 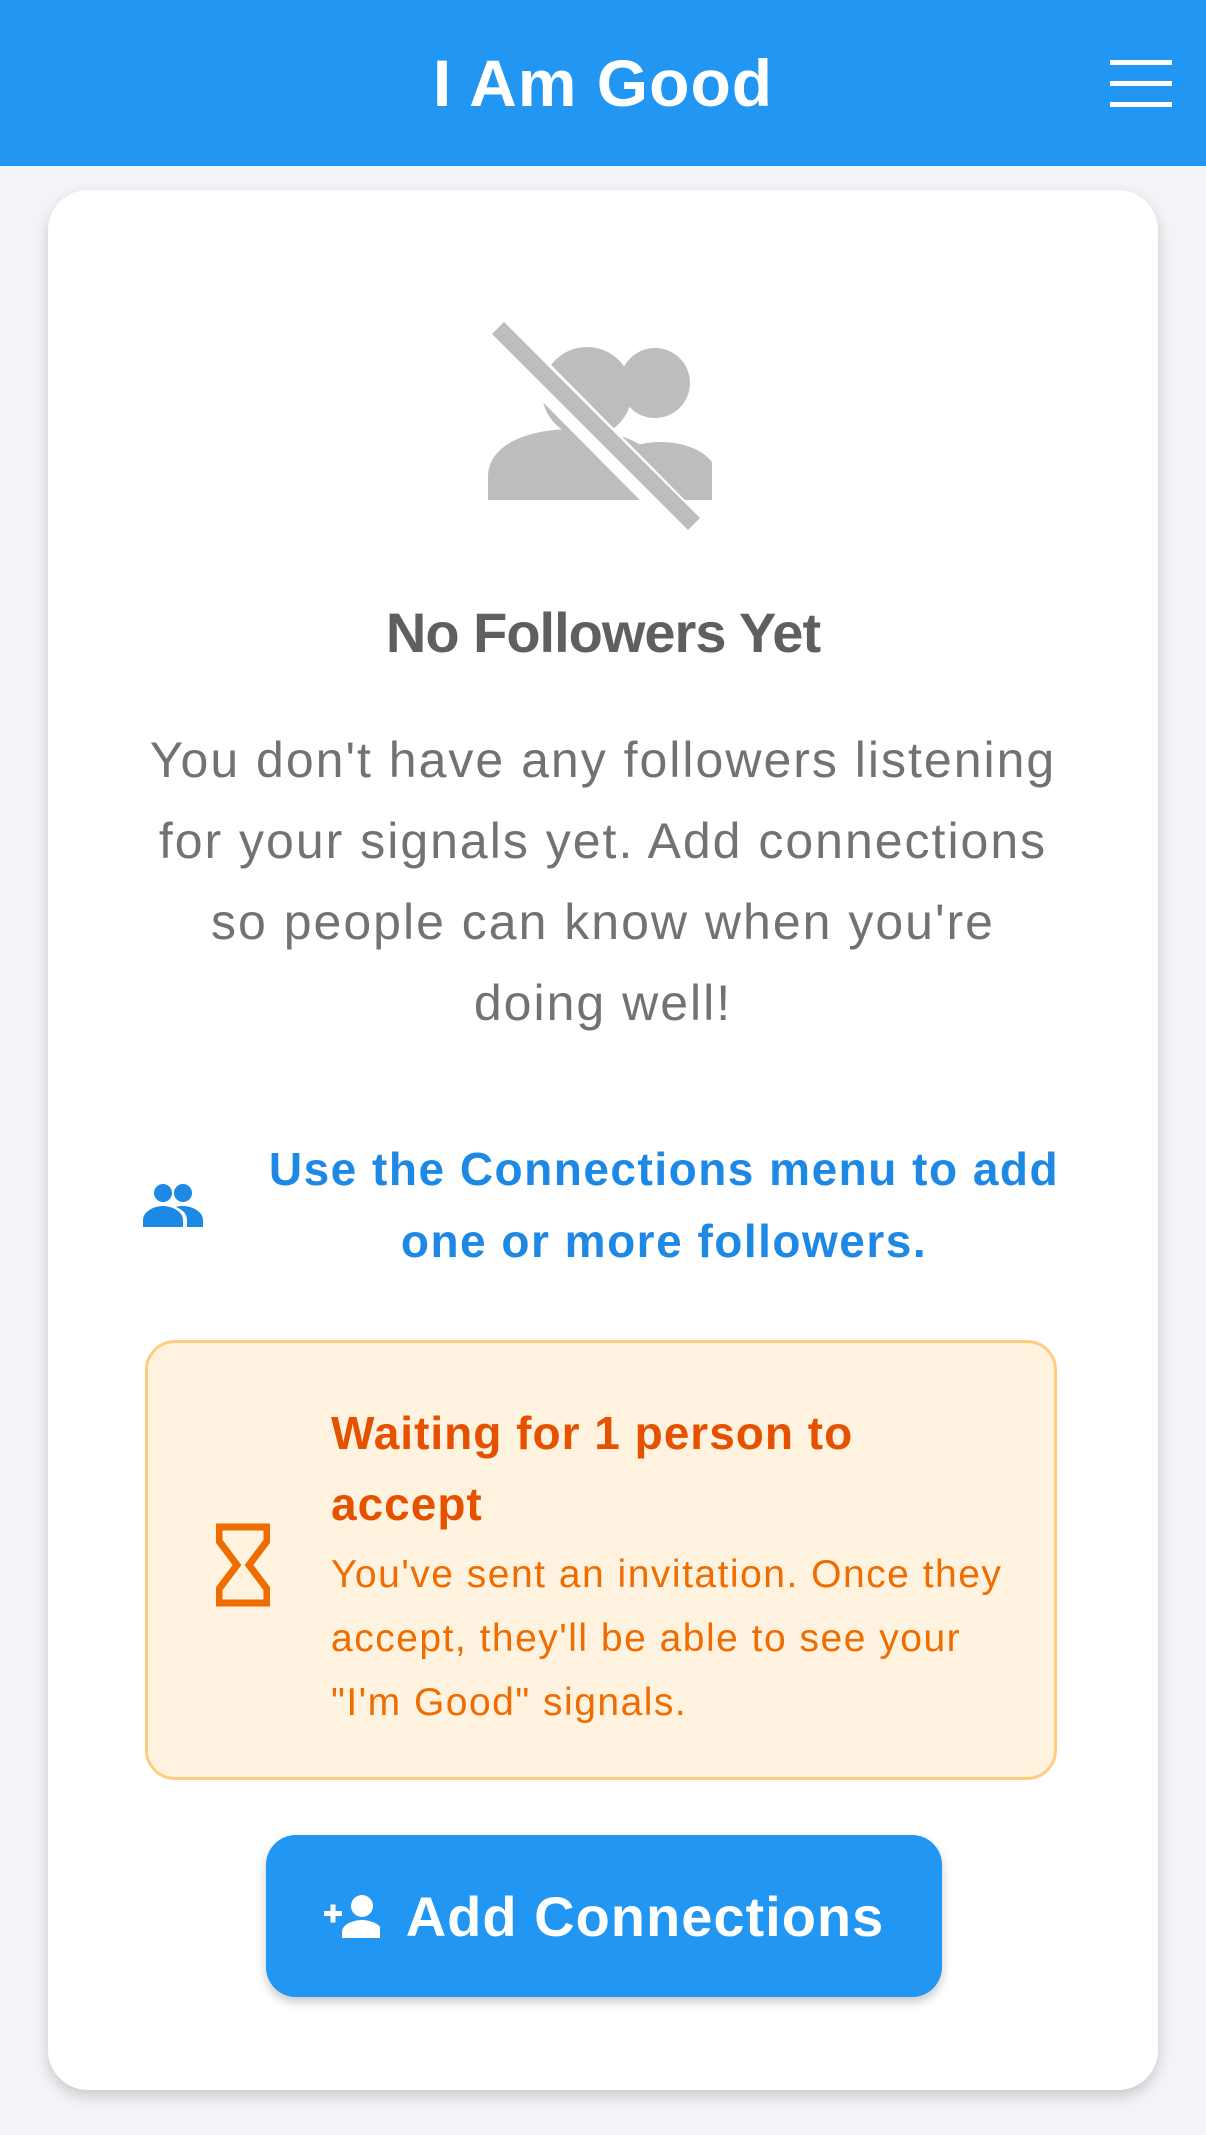 I want to click on menu-button, so click(x=1141, y=83).